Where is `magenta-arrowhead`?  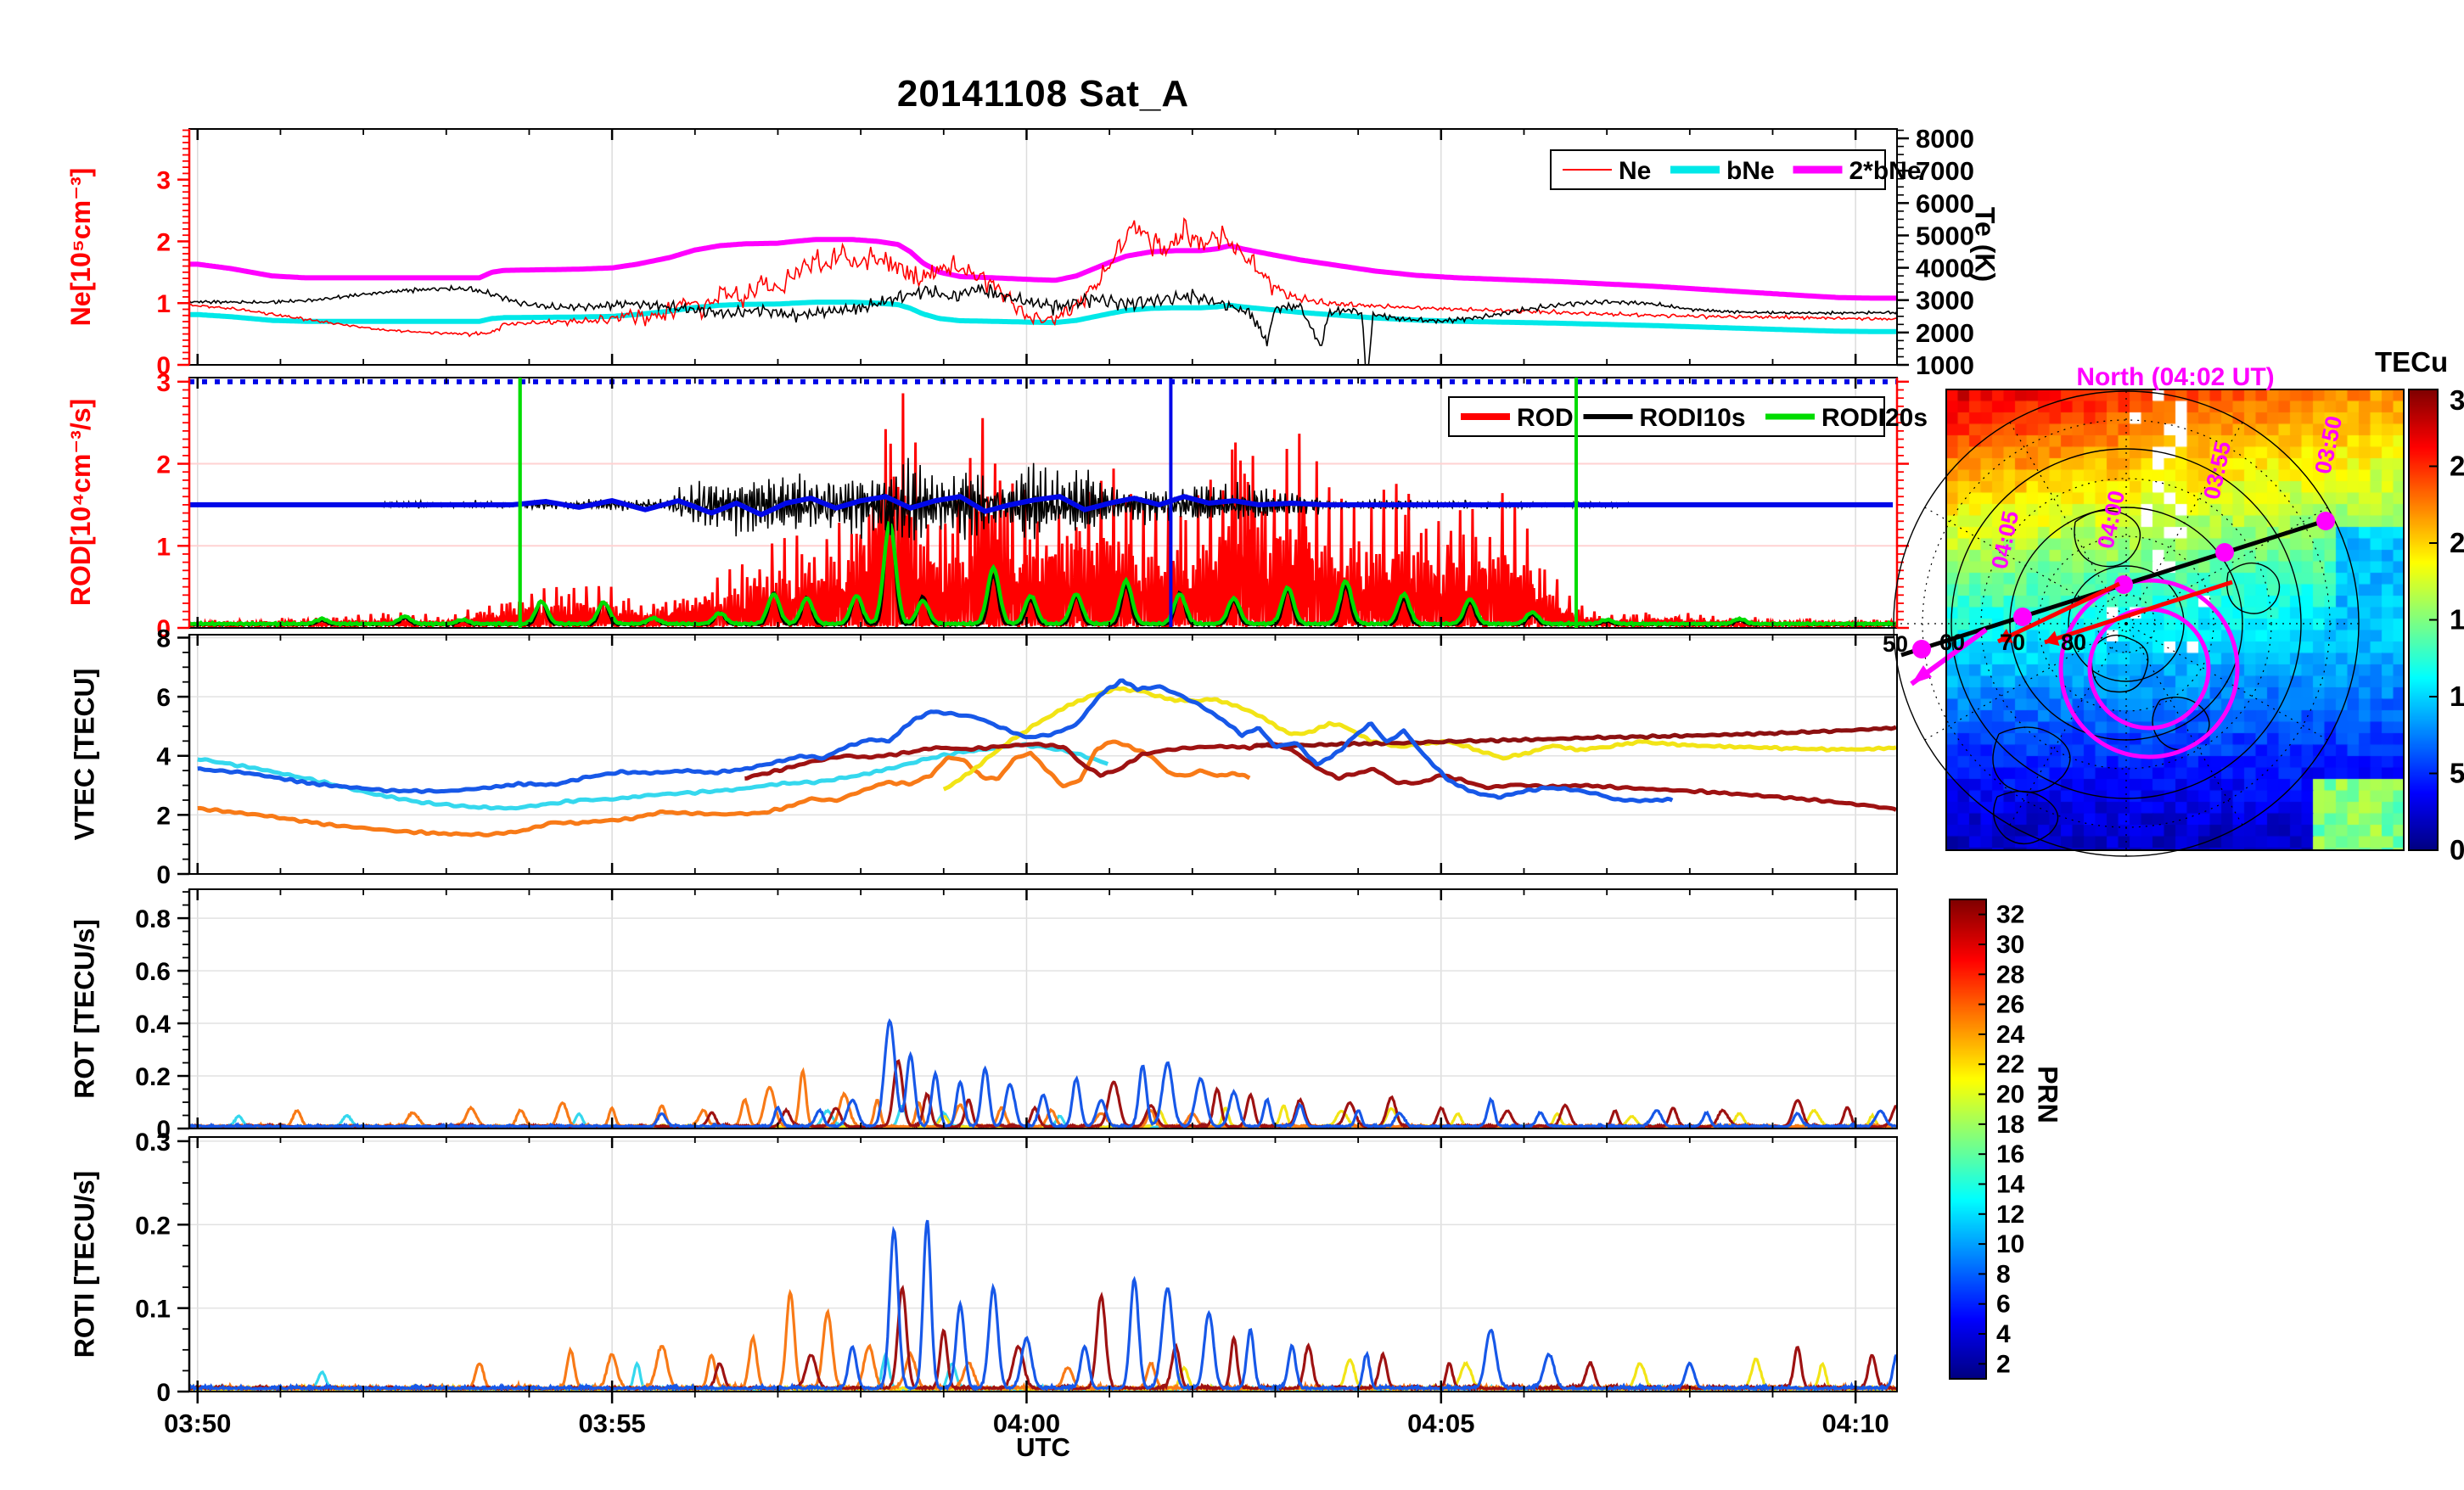 magenta-arrowhead is located at coordinates (1921, 674).